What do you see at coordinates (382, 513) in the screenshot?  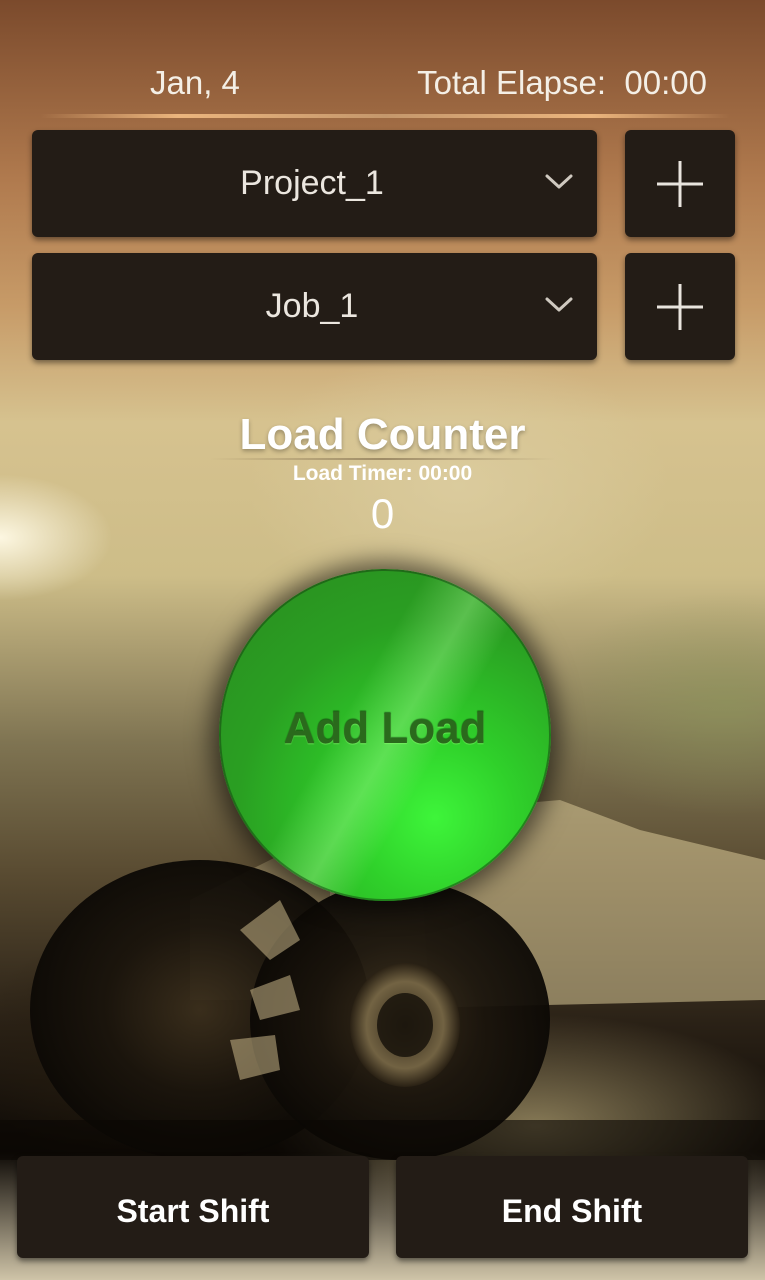 I see `load-count: 0` at bounding box center [382, 513].